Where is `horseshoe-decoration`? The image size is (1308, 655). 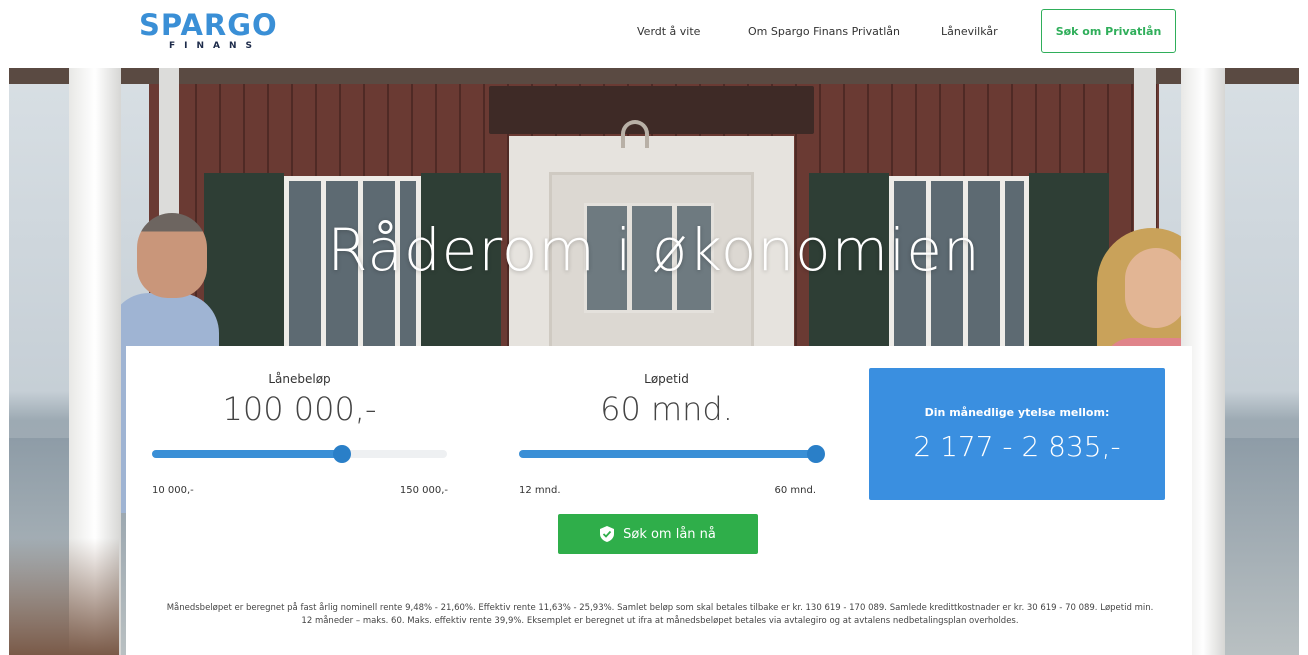 horseshoe-decoration is located at coordinates (635, 134).